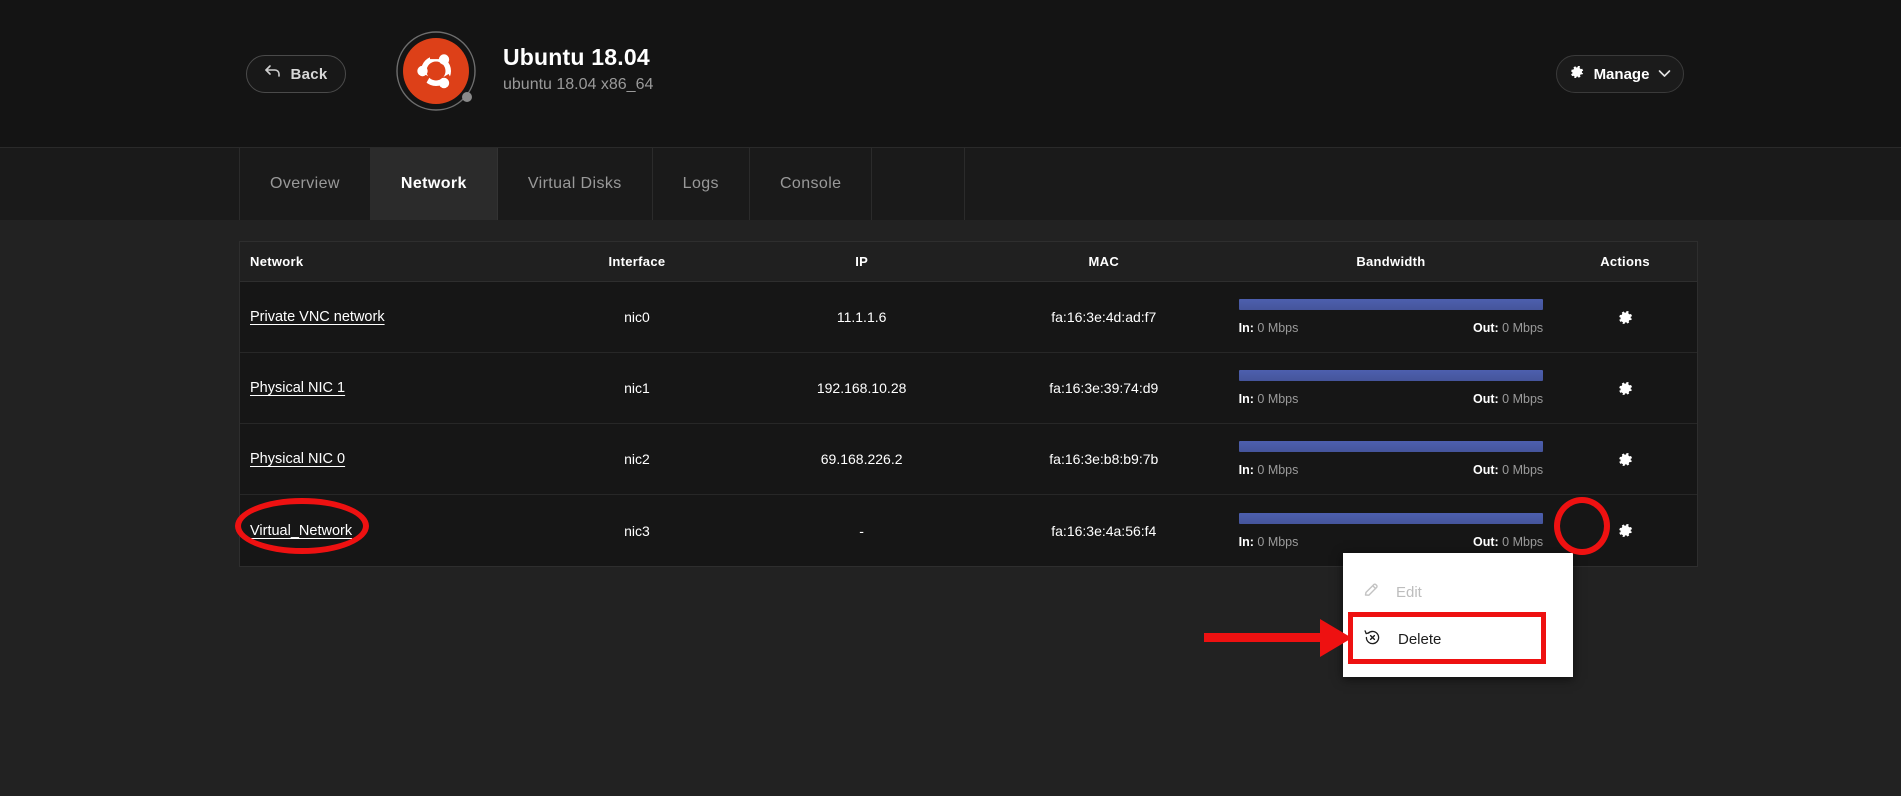 This screenshot has width=1901, height=796. I want to click on row-context-menu: Edit Delete, so click(1458, 615).